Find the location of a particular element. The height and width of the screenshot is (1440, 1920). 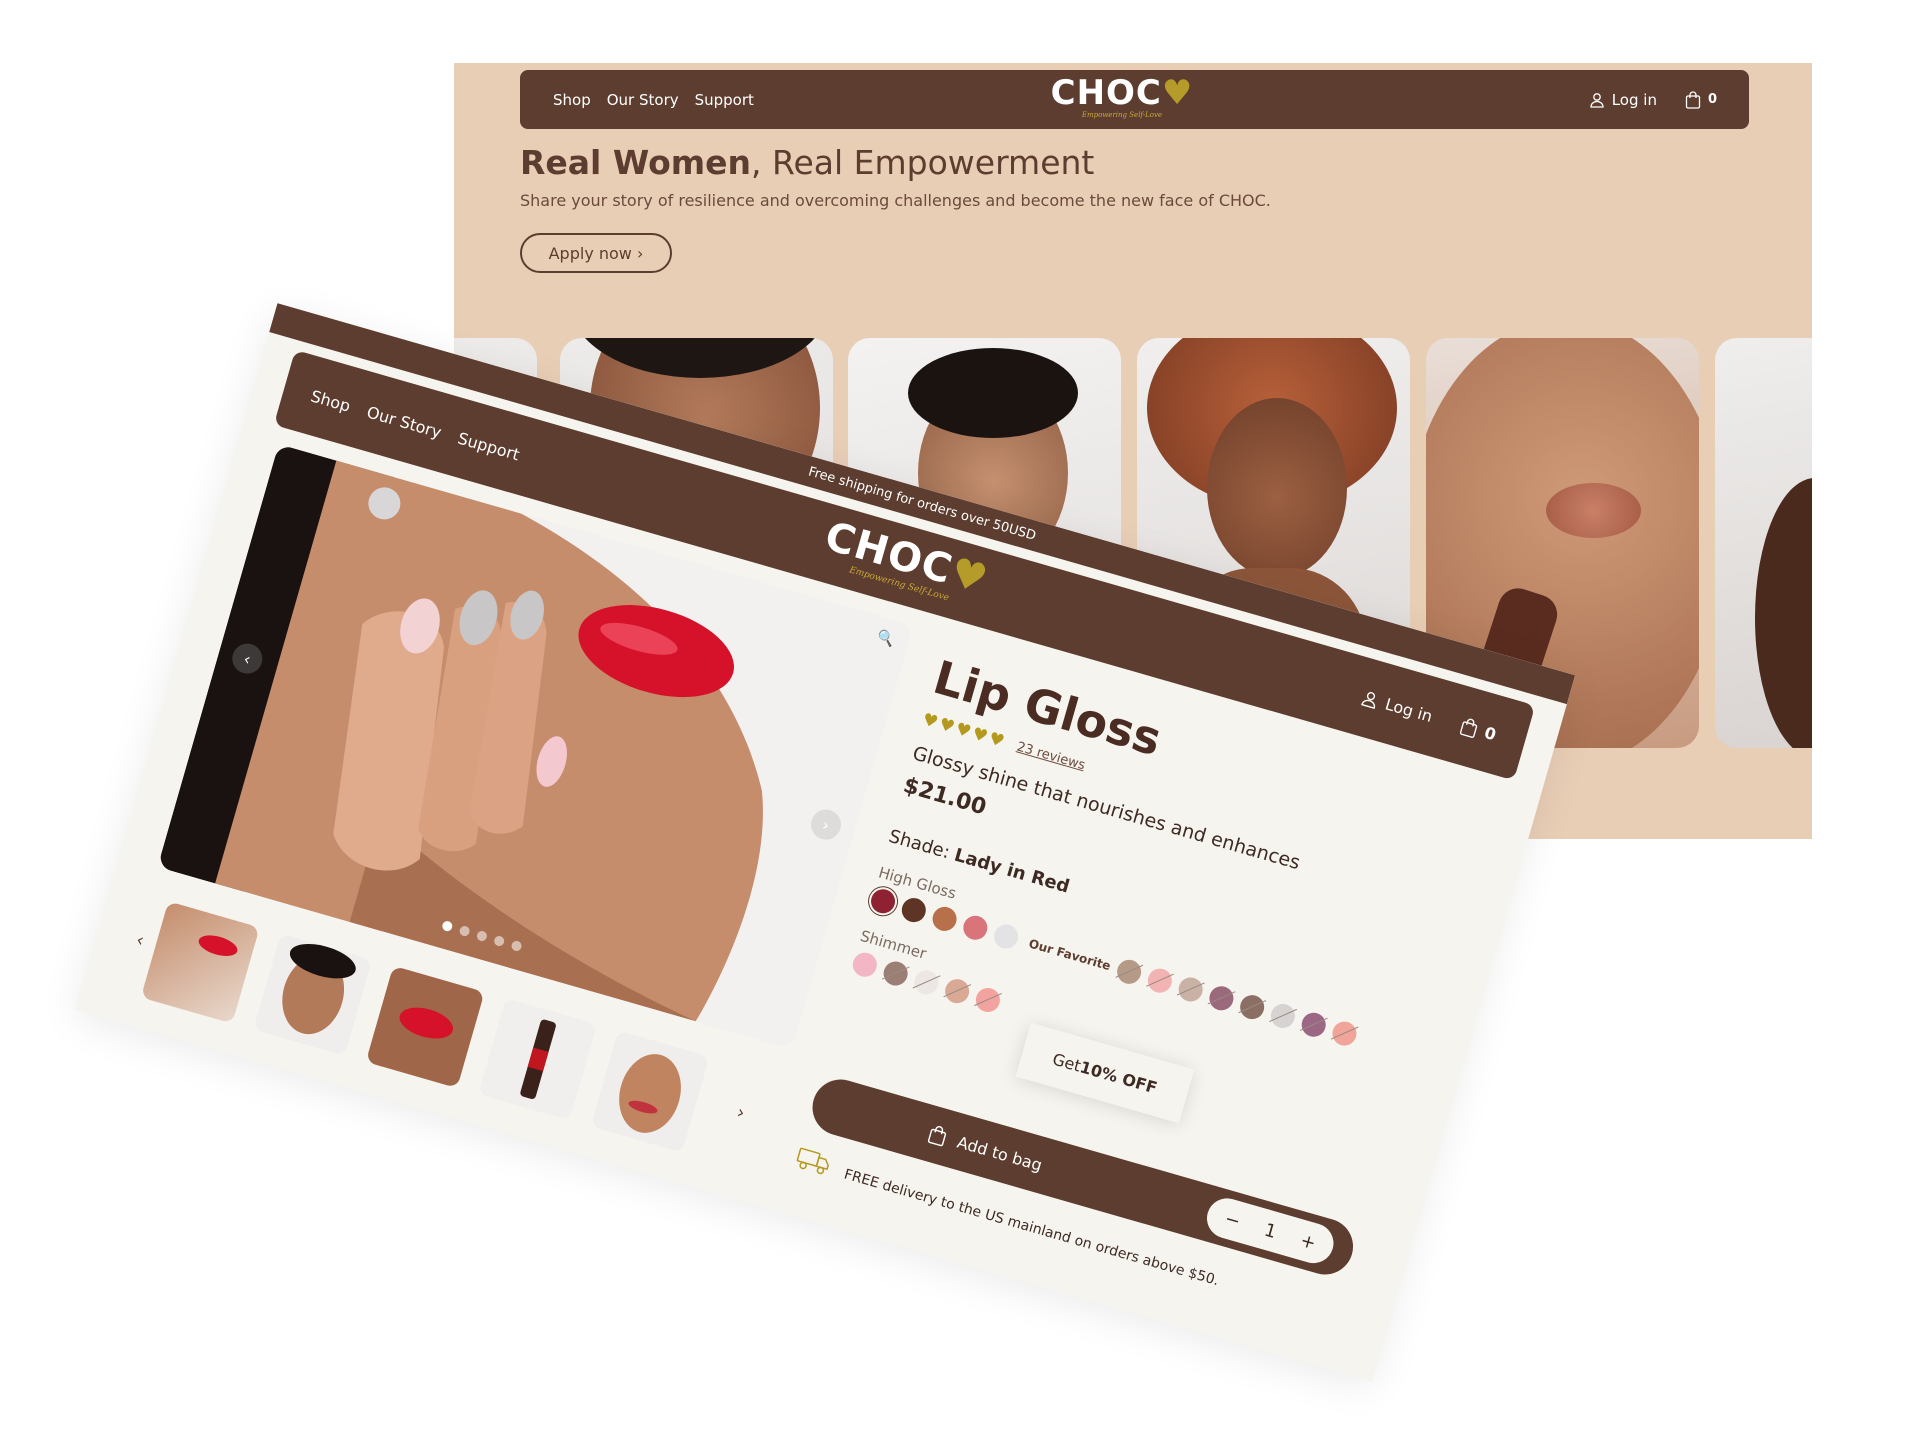

model-photo is located at coordinates (1763, 543).